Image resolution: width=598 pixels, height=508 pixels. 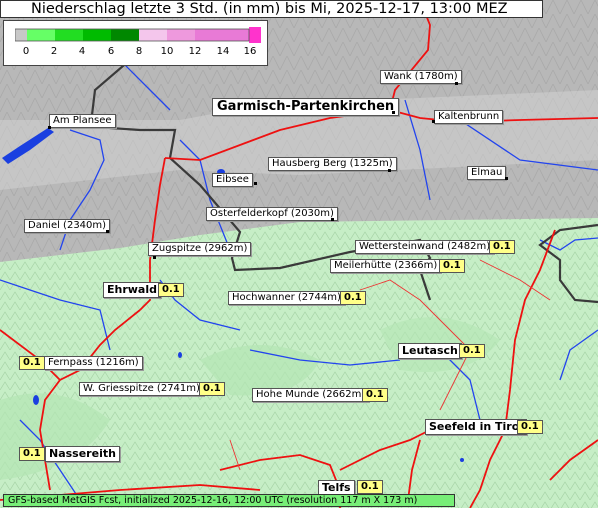 What do you see at coordinates (139, 51) in the screenshot?
I see `legend-tick: 8` at bounding box center [139, 51].